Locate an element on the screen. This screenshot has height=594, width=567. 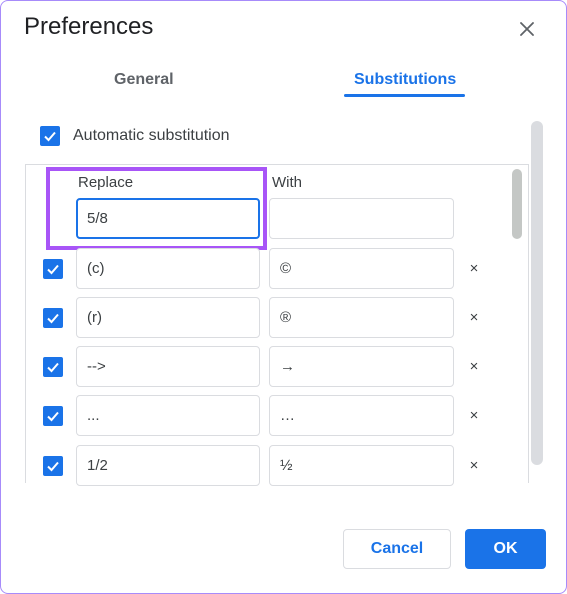
close-button is located at coordinates (527, 29).